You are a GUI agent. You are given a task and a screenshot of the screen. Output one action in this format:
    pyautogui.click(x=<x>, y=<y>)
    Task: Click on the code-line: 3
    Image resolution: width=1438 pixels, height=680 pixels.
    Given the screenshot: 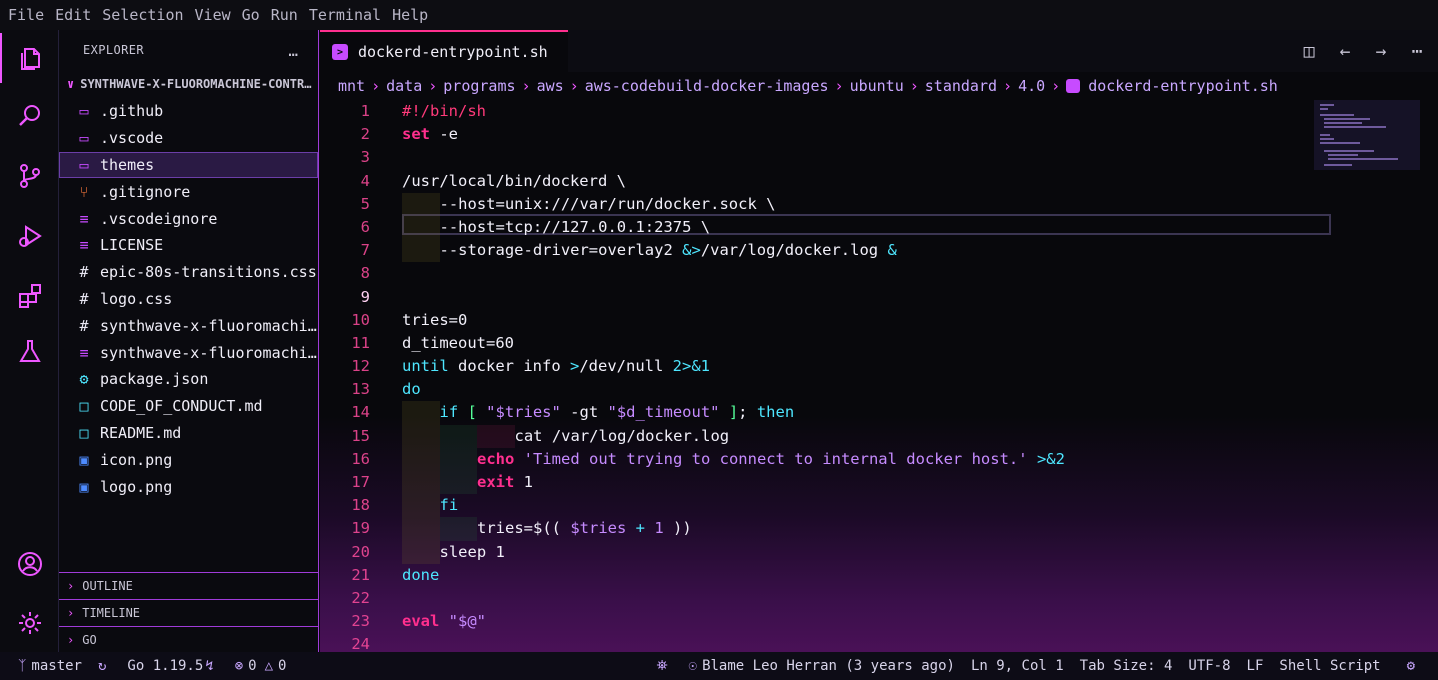 What is the action you would take?
    pyautogui.click(x=820, y=157)
    